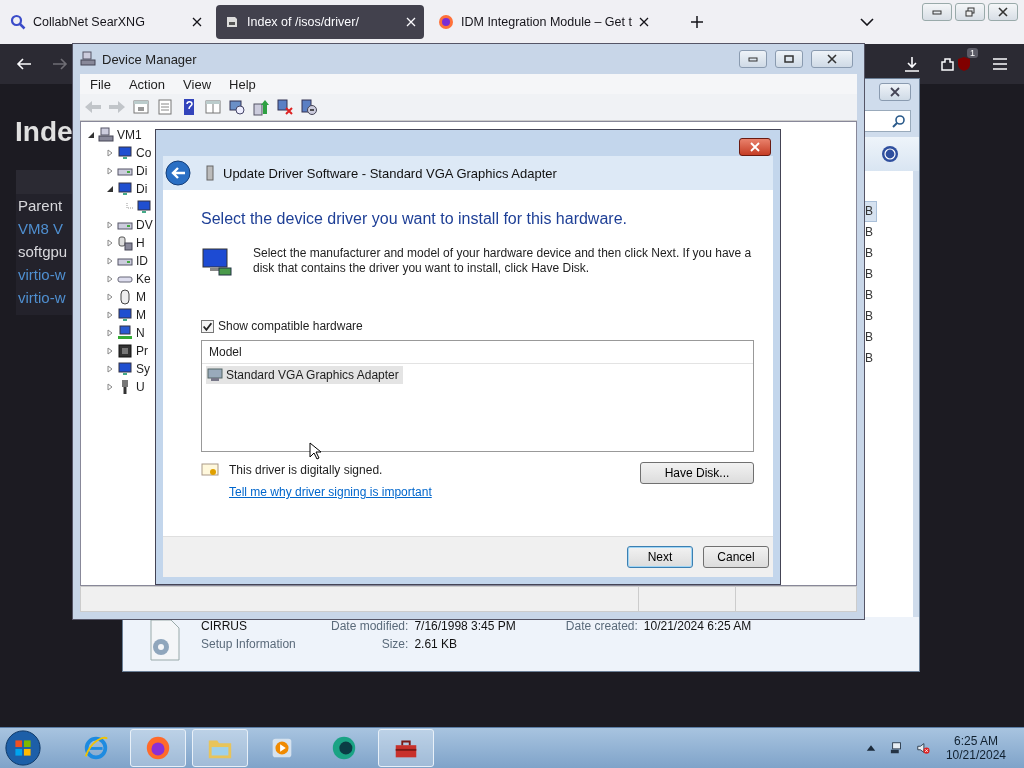 The image size is (1024, 768). I want to click on minimize-icon, so click(753, 59).